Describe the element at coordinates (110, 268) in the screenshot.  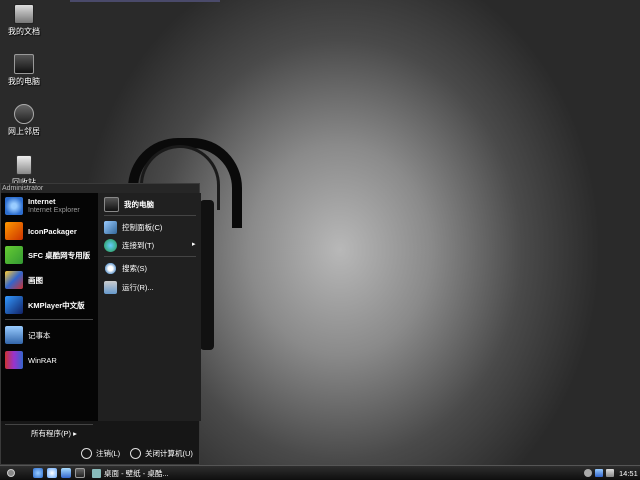
I see `search-icon` at that location.